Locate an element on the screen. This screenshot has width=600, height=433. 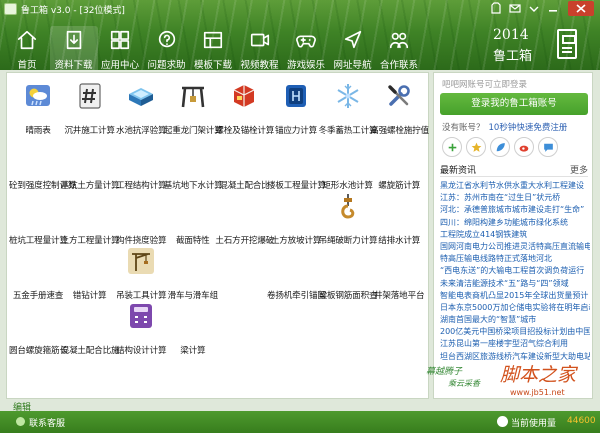
main-nav: 首页 资料下载 应用中心 问题求助 模板下载 视频教程 游戏娱乐 网址导航 合作联系 is located at coordinates (211, 48).